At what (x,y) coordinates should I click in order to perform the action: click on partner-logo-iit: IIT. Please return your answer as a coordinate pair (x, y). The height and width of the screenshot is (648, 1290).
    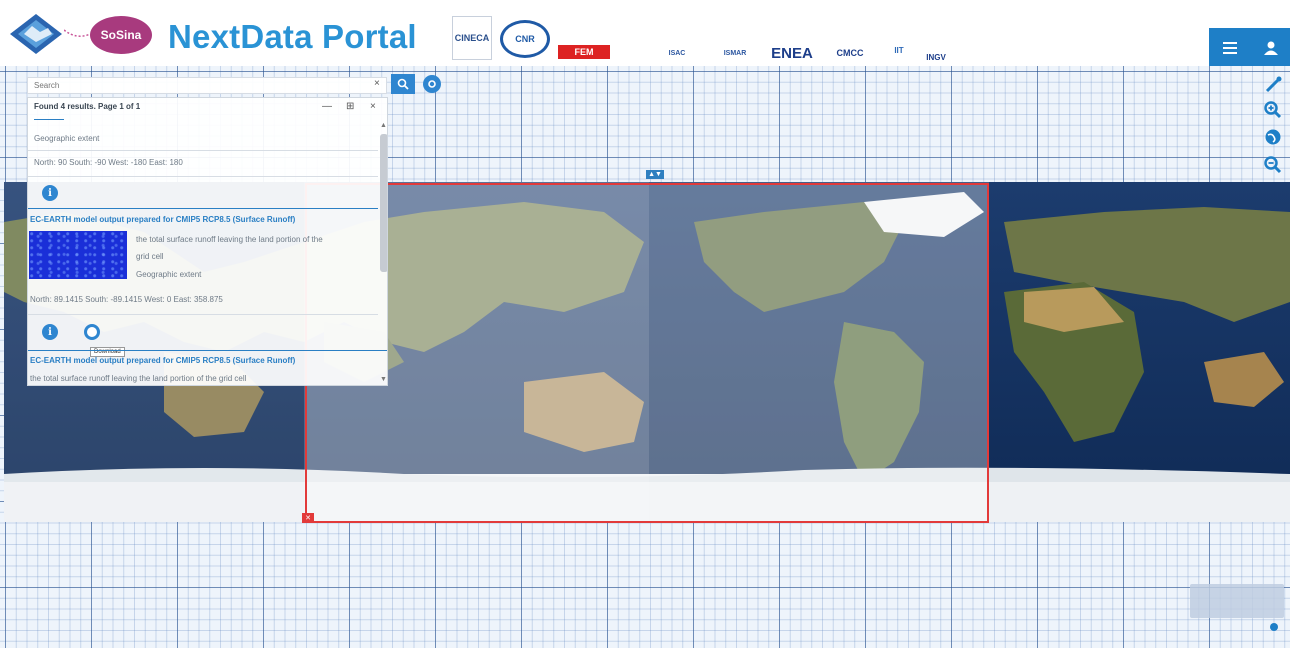
    Looking at the image, I should click on (899, 50).